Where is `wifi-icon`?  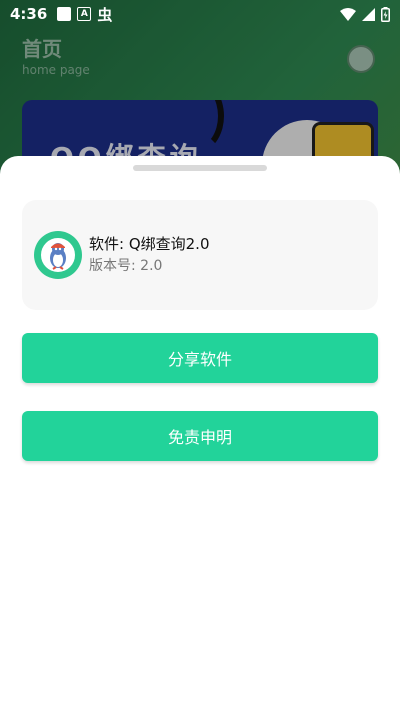 wifi-icon is located at coordinates (348, 14).